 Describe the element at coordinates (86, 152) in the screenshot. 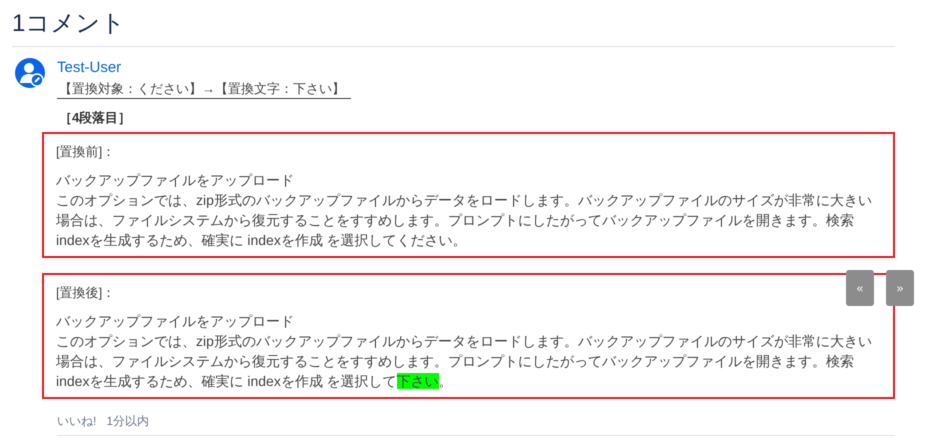

I see `block-label: [置換前]：` at that location.